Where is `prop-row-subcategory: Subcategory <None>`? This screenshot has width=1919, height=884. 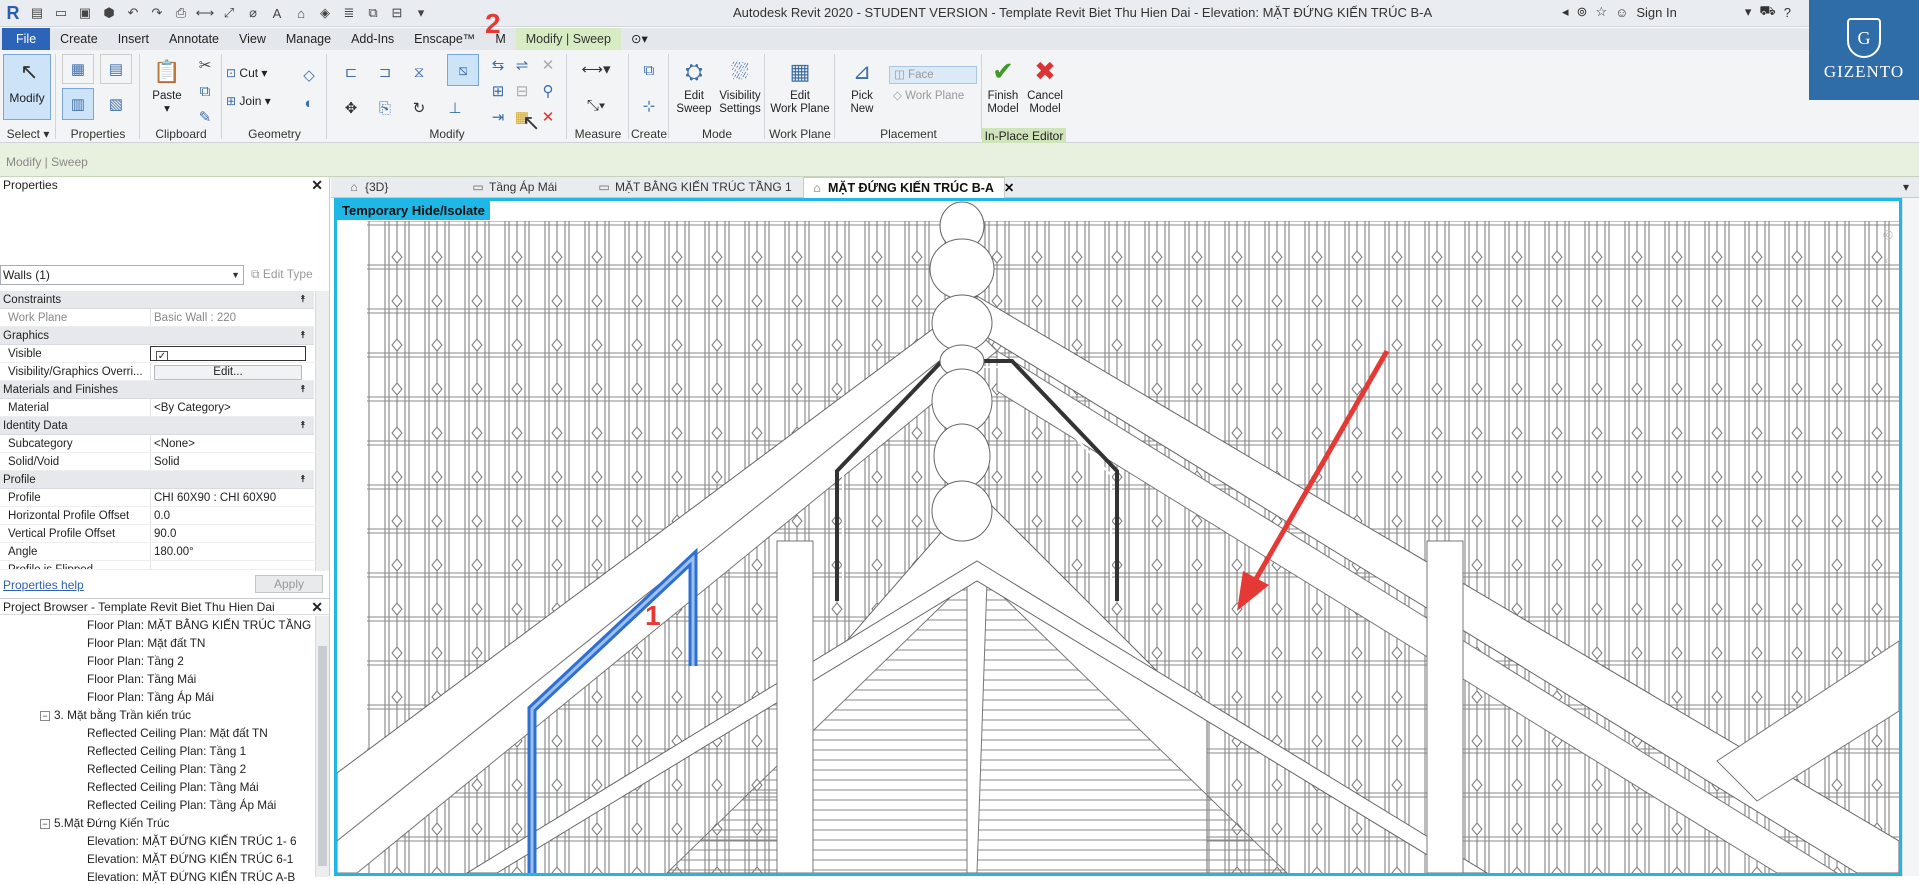
prop-row-subcategory: Subcategory <None> is located at coordinates (157, 444).